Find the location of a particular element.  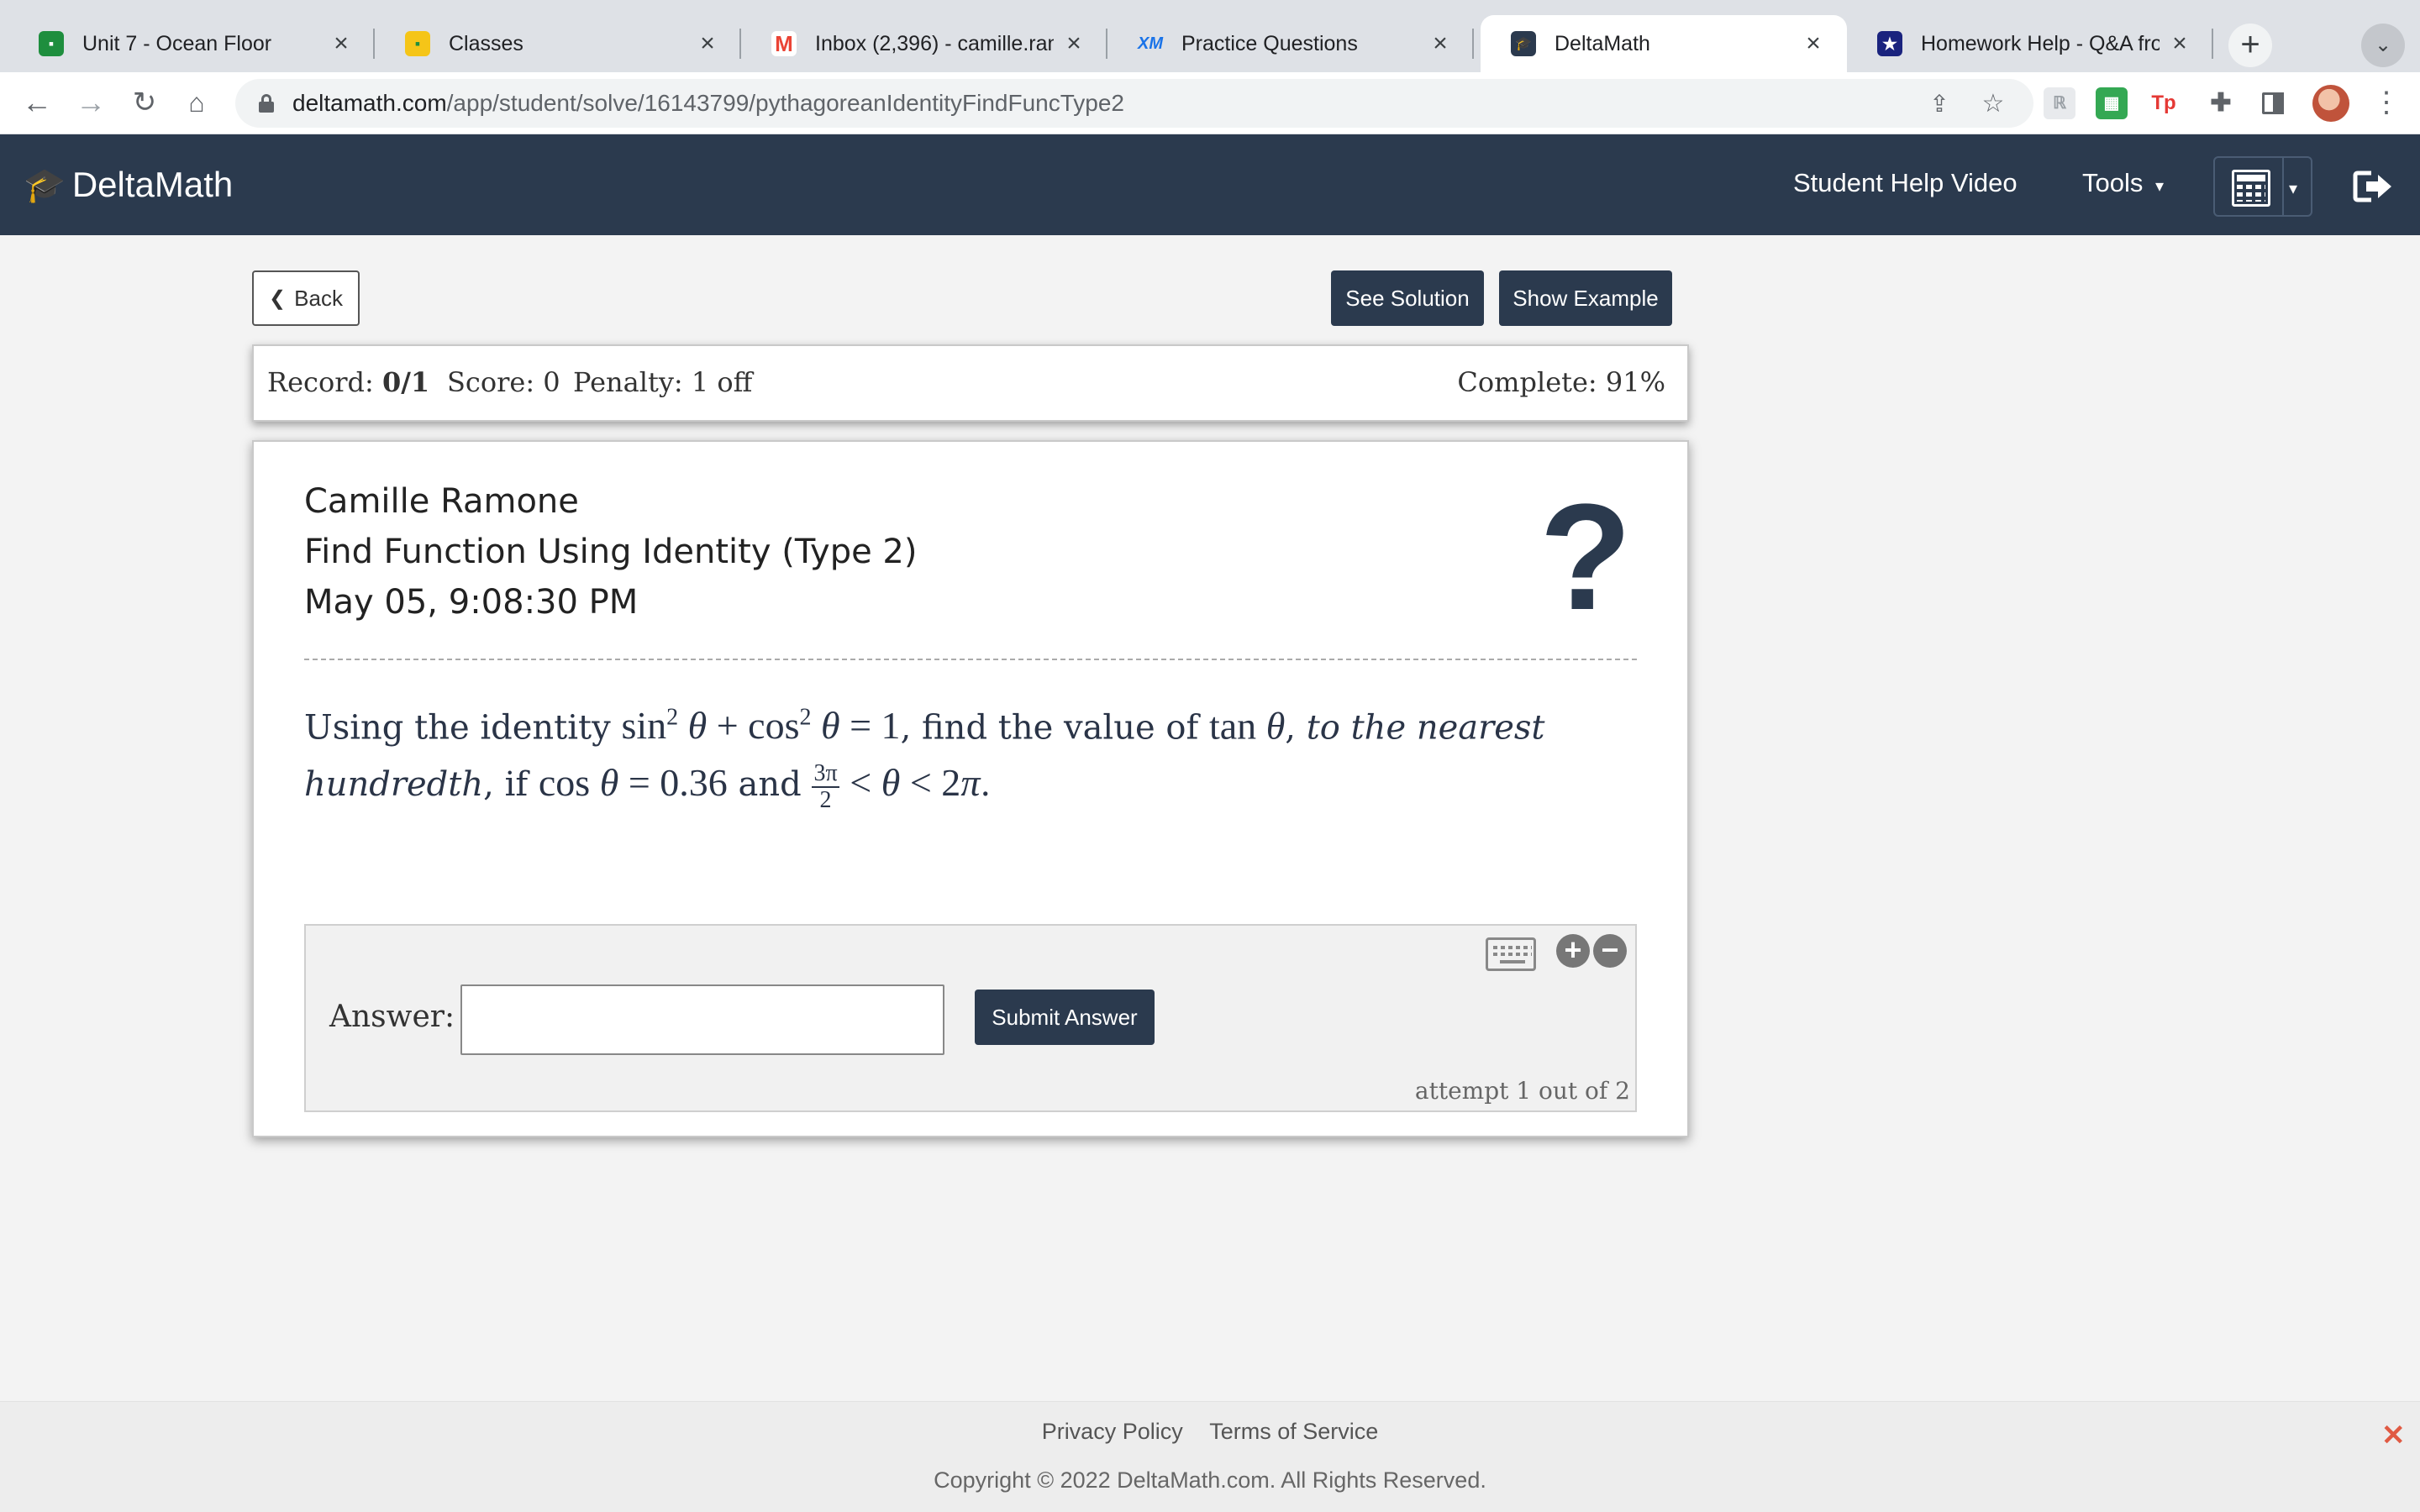

tan-theta: tan θ is located at coordinates (1247, 726).